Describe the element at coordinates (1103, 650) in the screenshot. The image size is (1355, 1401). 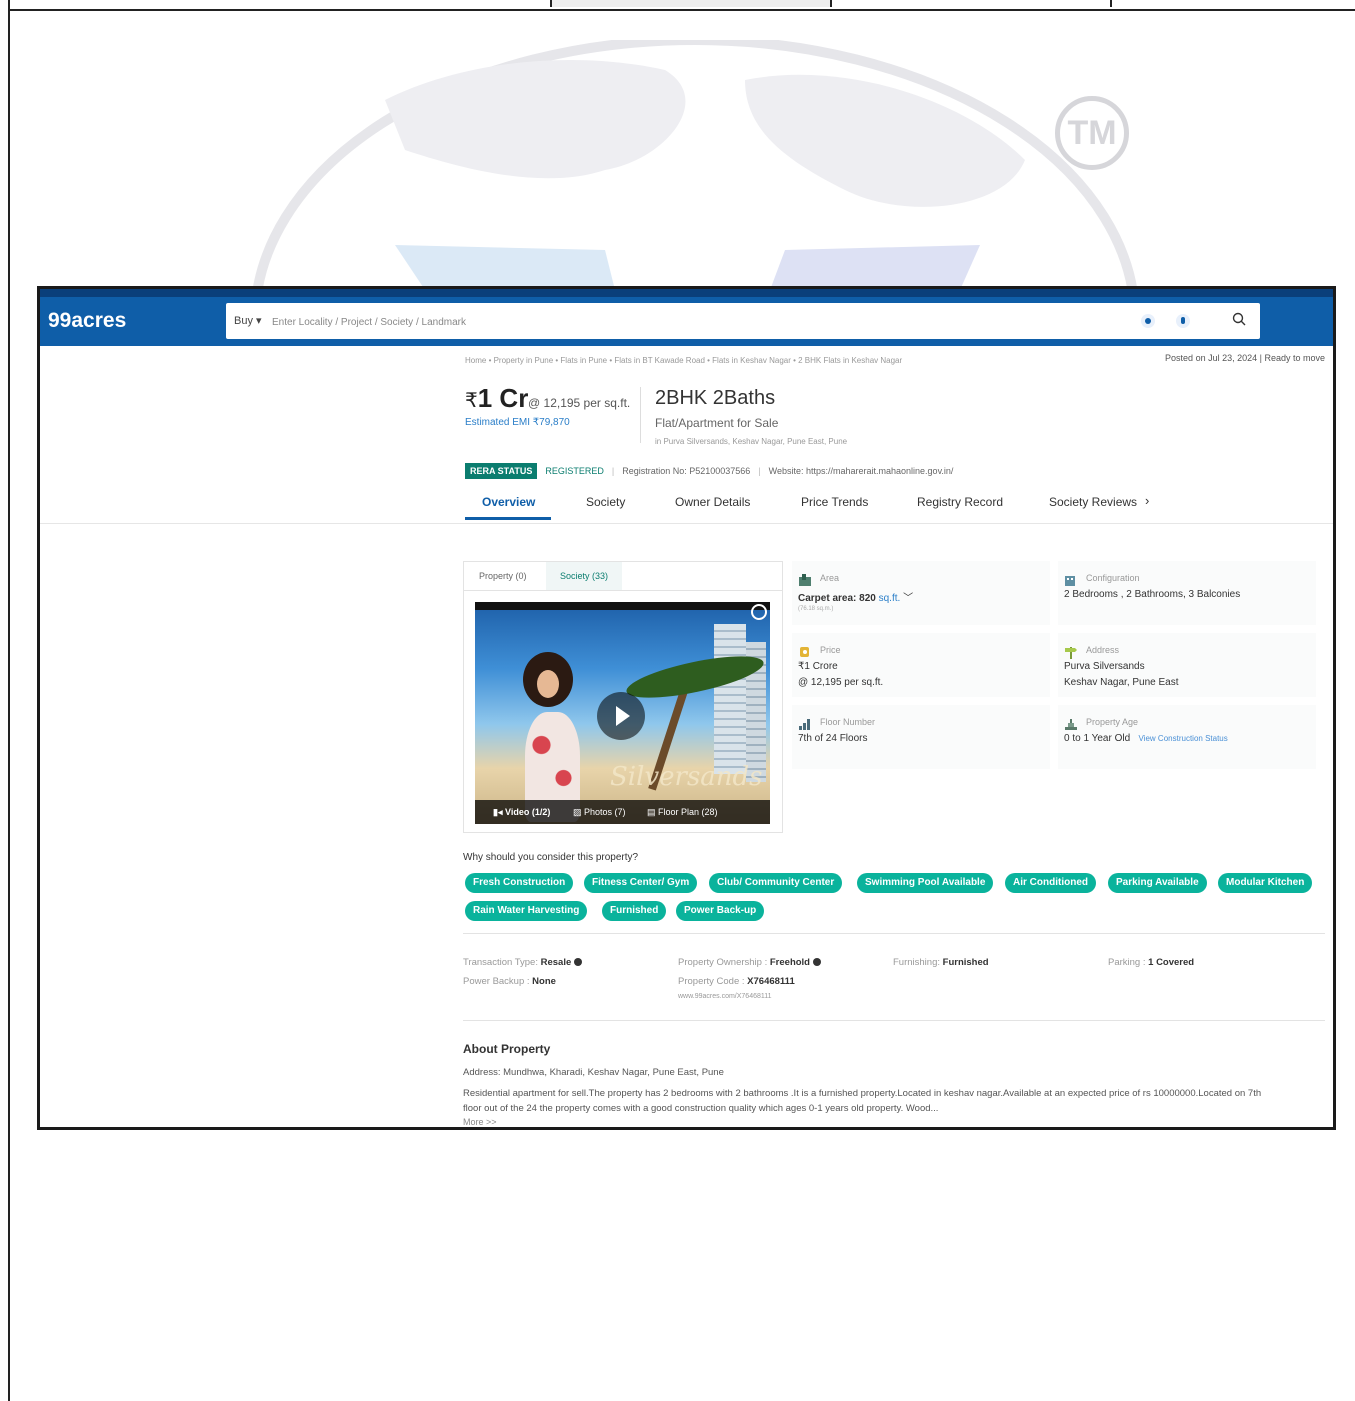
I see `address-label: Address` at that location.